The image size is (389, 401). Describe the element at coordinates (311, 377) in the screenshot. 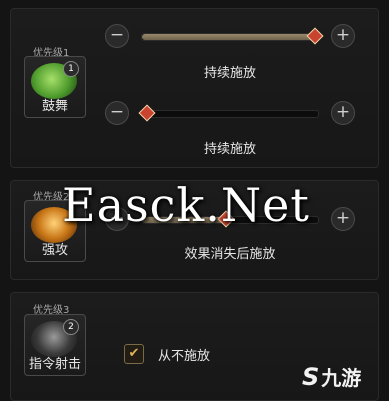

I see `logo-mark-icon: S` at that location.